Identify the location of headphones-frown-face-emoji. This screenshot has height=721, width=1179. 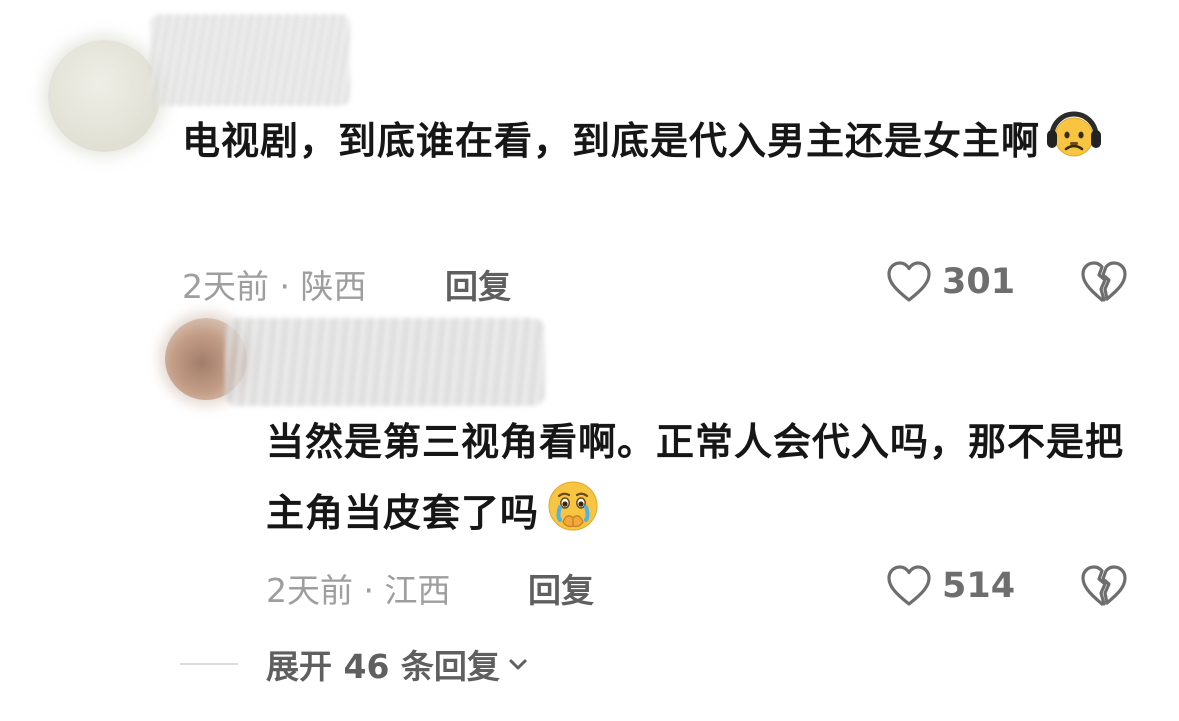
(1074, 144).